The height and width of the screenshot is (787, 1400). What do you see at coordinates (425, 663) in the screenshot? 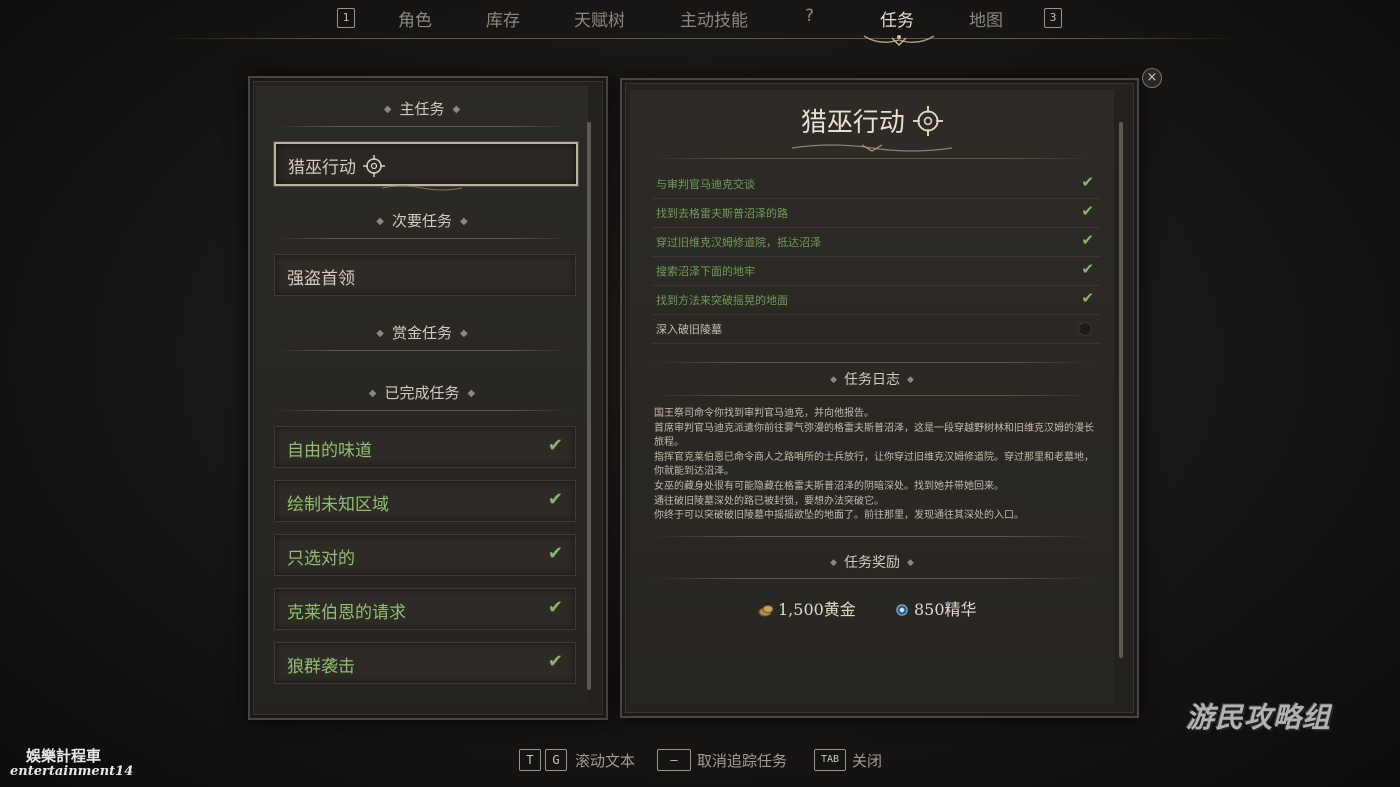
I see `quest-item-completed: 狼群袭击 ✔` at bounding box center [425, 663].